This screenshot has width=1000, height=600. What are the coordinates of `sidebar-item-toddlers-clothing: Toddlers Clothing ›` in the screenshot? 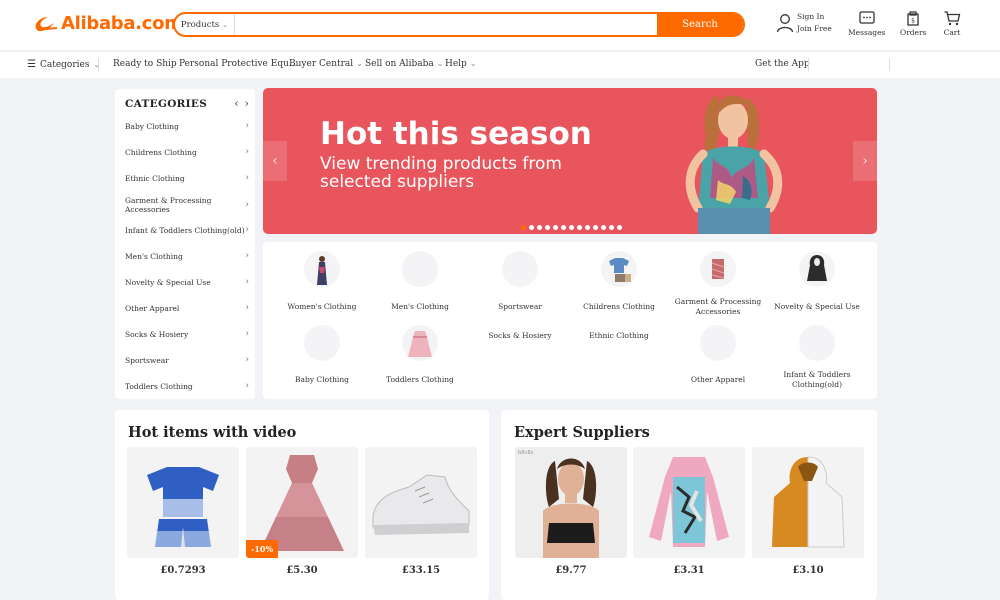 It's located at (187, 387).